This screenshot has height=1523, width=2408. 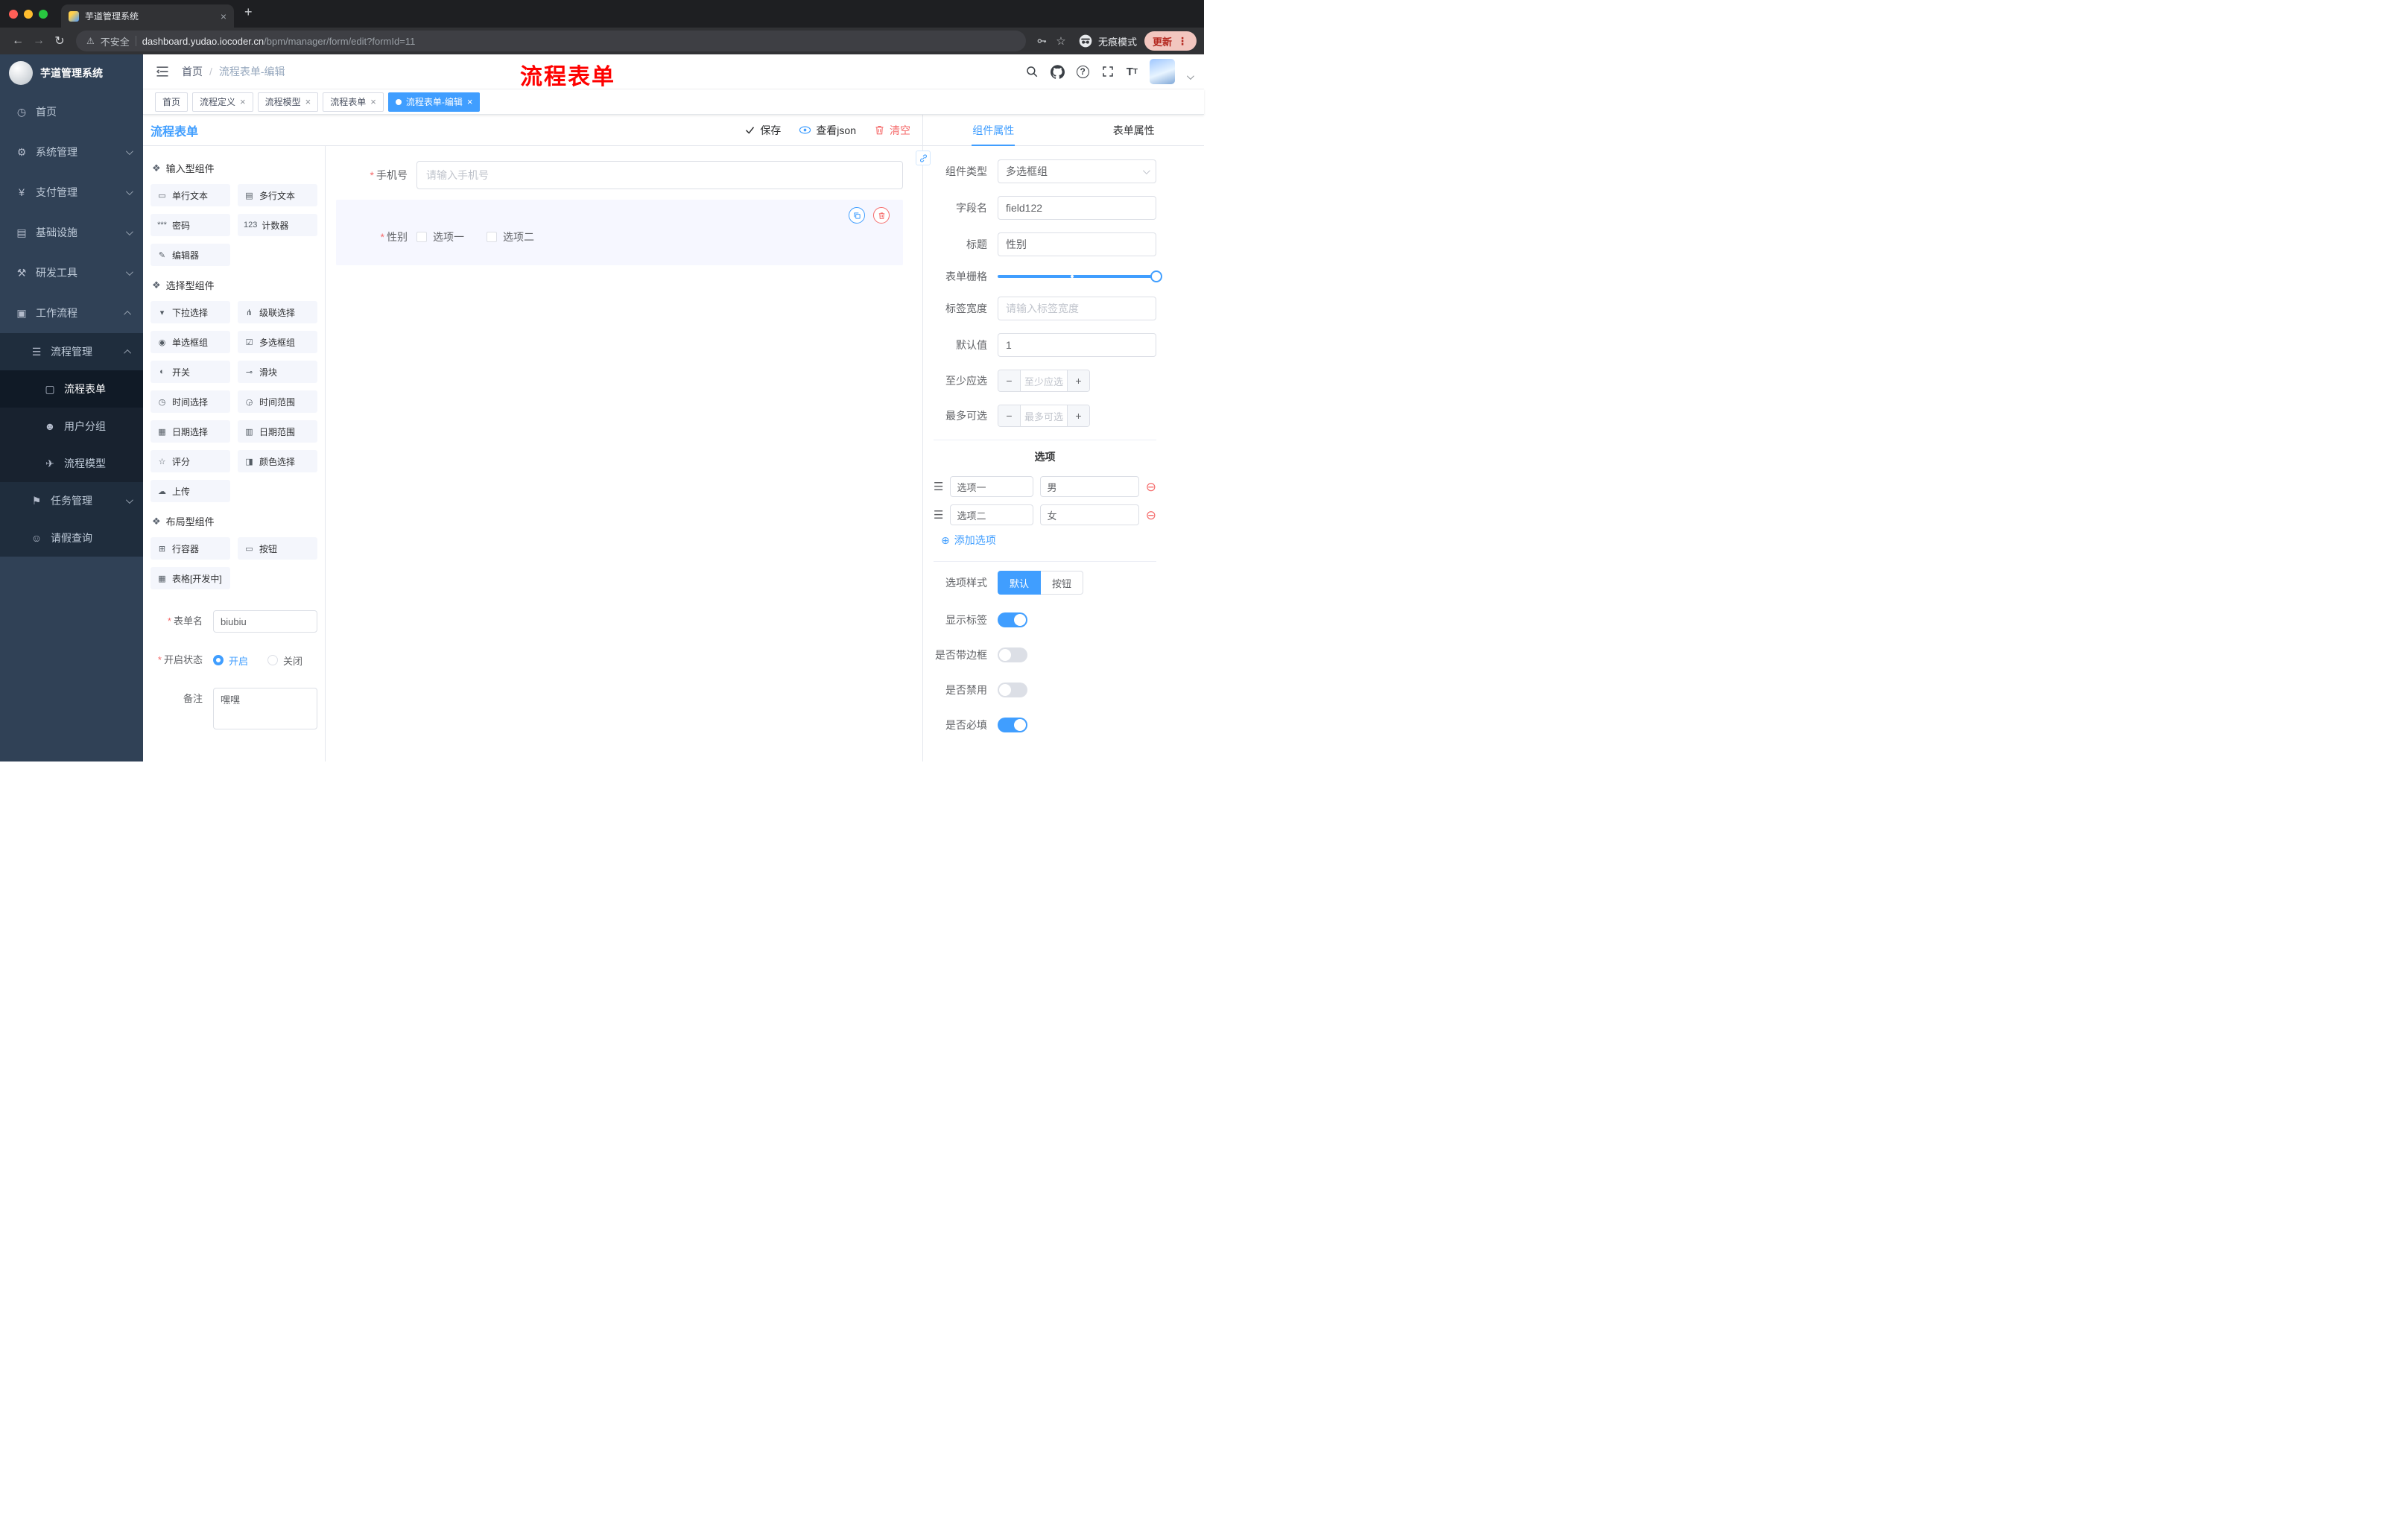 I want to click on disabled-toggle, so click(x=1012, y=690).